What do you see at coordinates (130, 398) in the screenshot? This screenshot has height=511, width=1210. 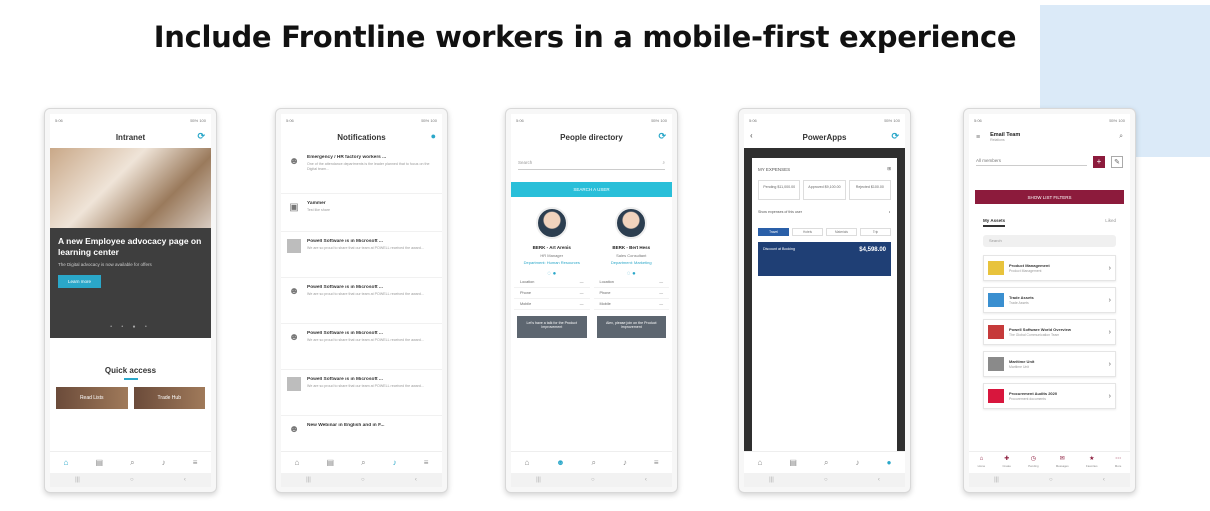 I see `quick-access-tiles: Read Lists Trade Hub` at bounding box center [130, 398].